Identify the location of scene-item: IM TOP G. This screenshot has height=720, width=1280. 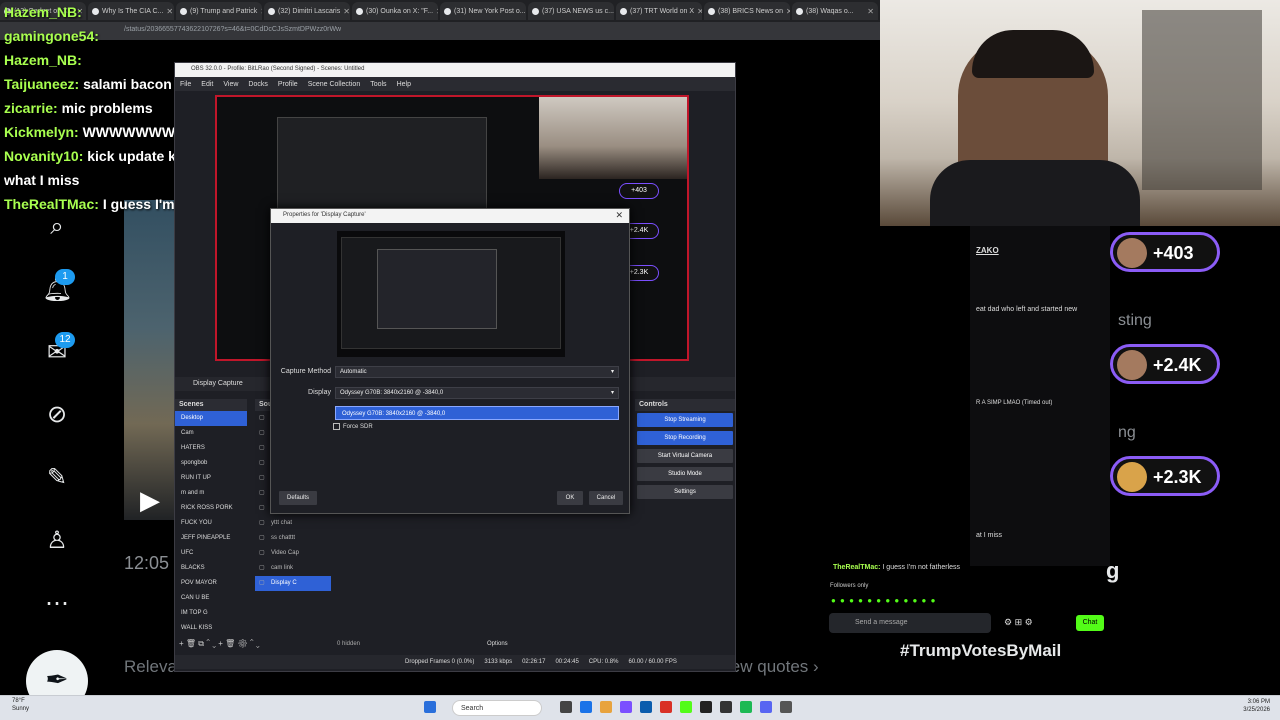
(211, 613).